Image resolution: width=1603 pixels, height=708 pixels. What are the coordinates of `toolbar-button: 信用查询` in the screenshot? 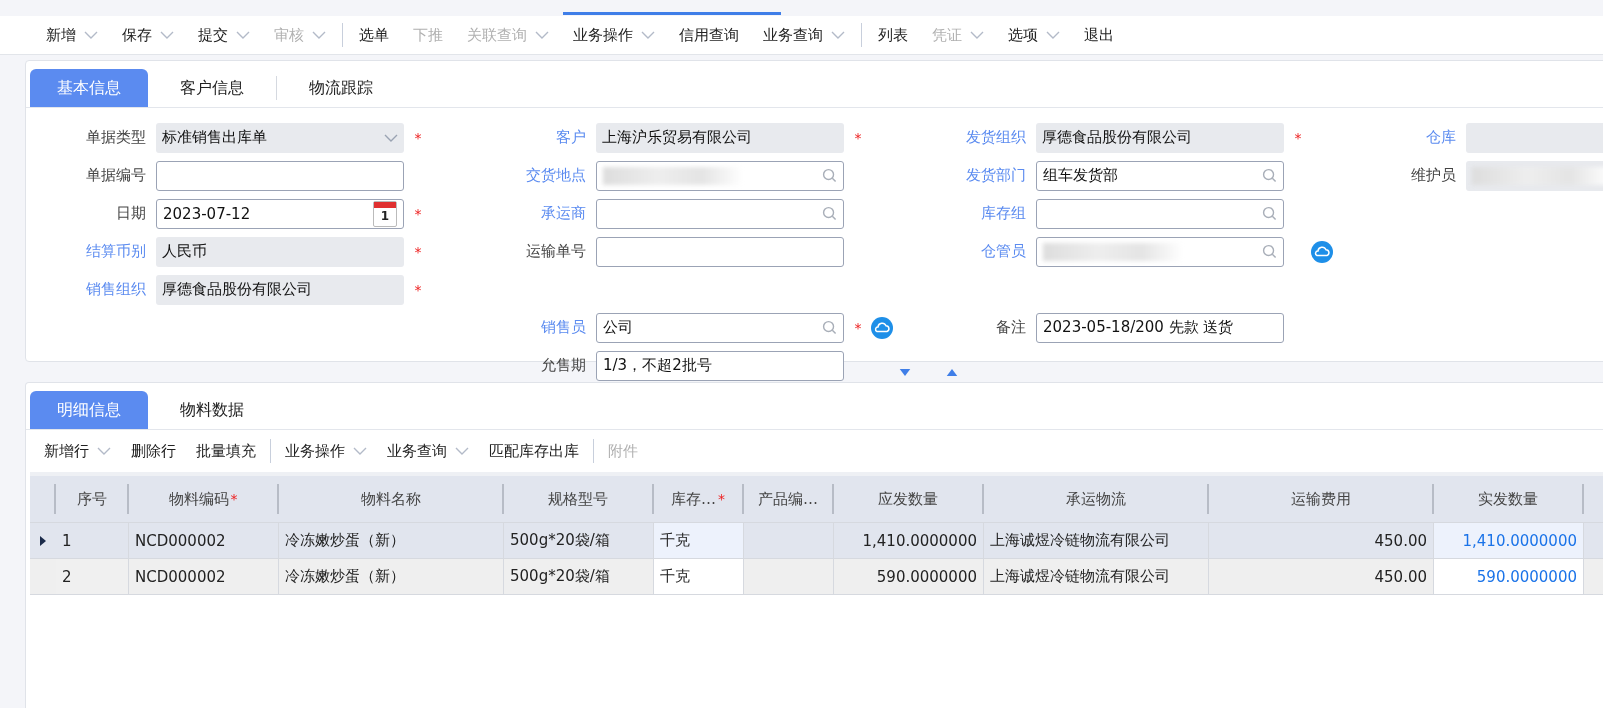 It's located at (709, 35).